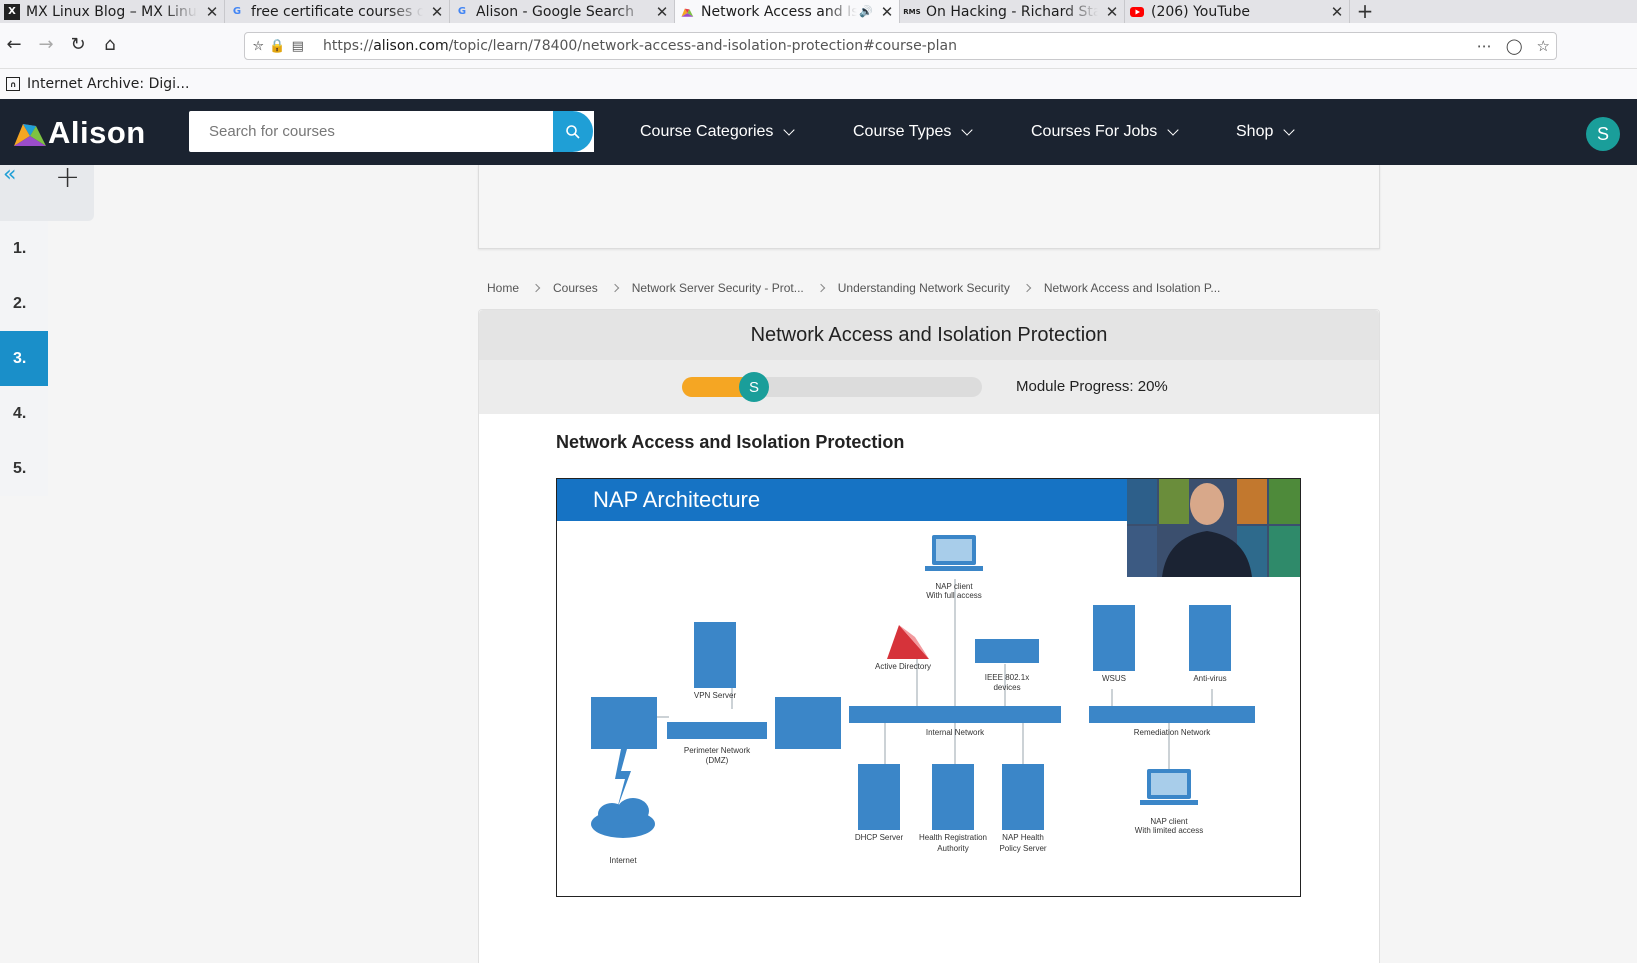 This screenshot has width=1637, height=963. Describe the element at coordinates (1543, 46) in the screenshot. I see `bookmark-star-icon: ☆` at that location.